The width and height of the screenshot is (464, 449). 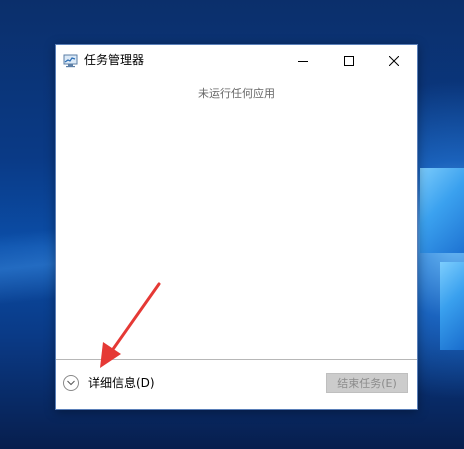 I want to click on more-details-label: 详细信息(D), so click(x=121, y=383).